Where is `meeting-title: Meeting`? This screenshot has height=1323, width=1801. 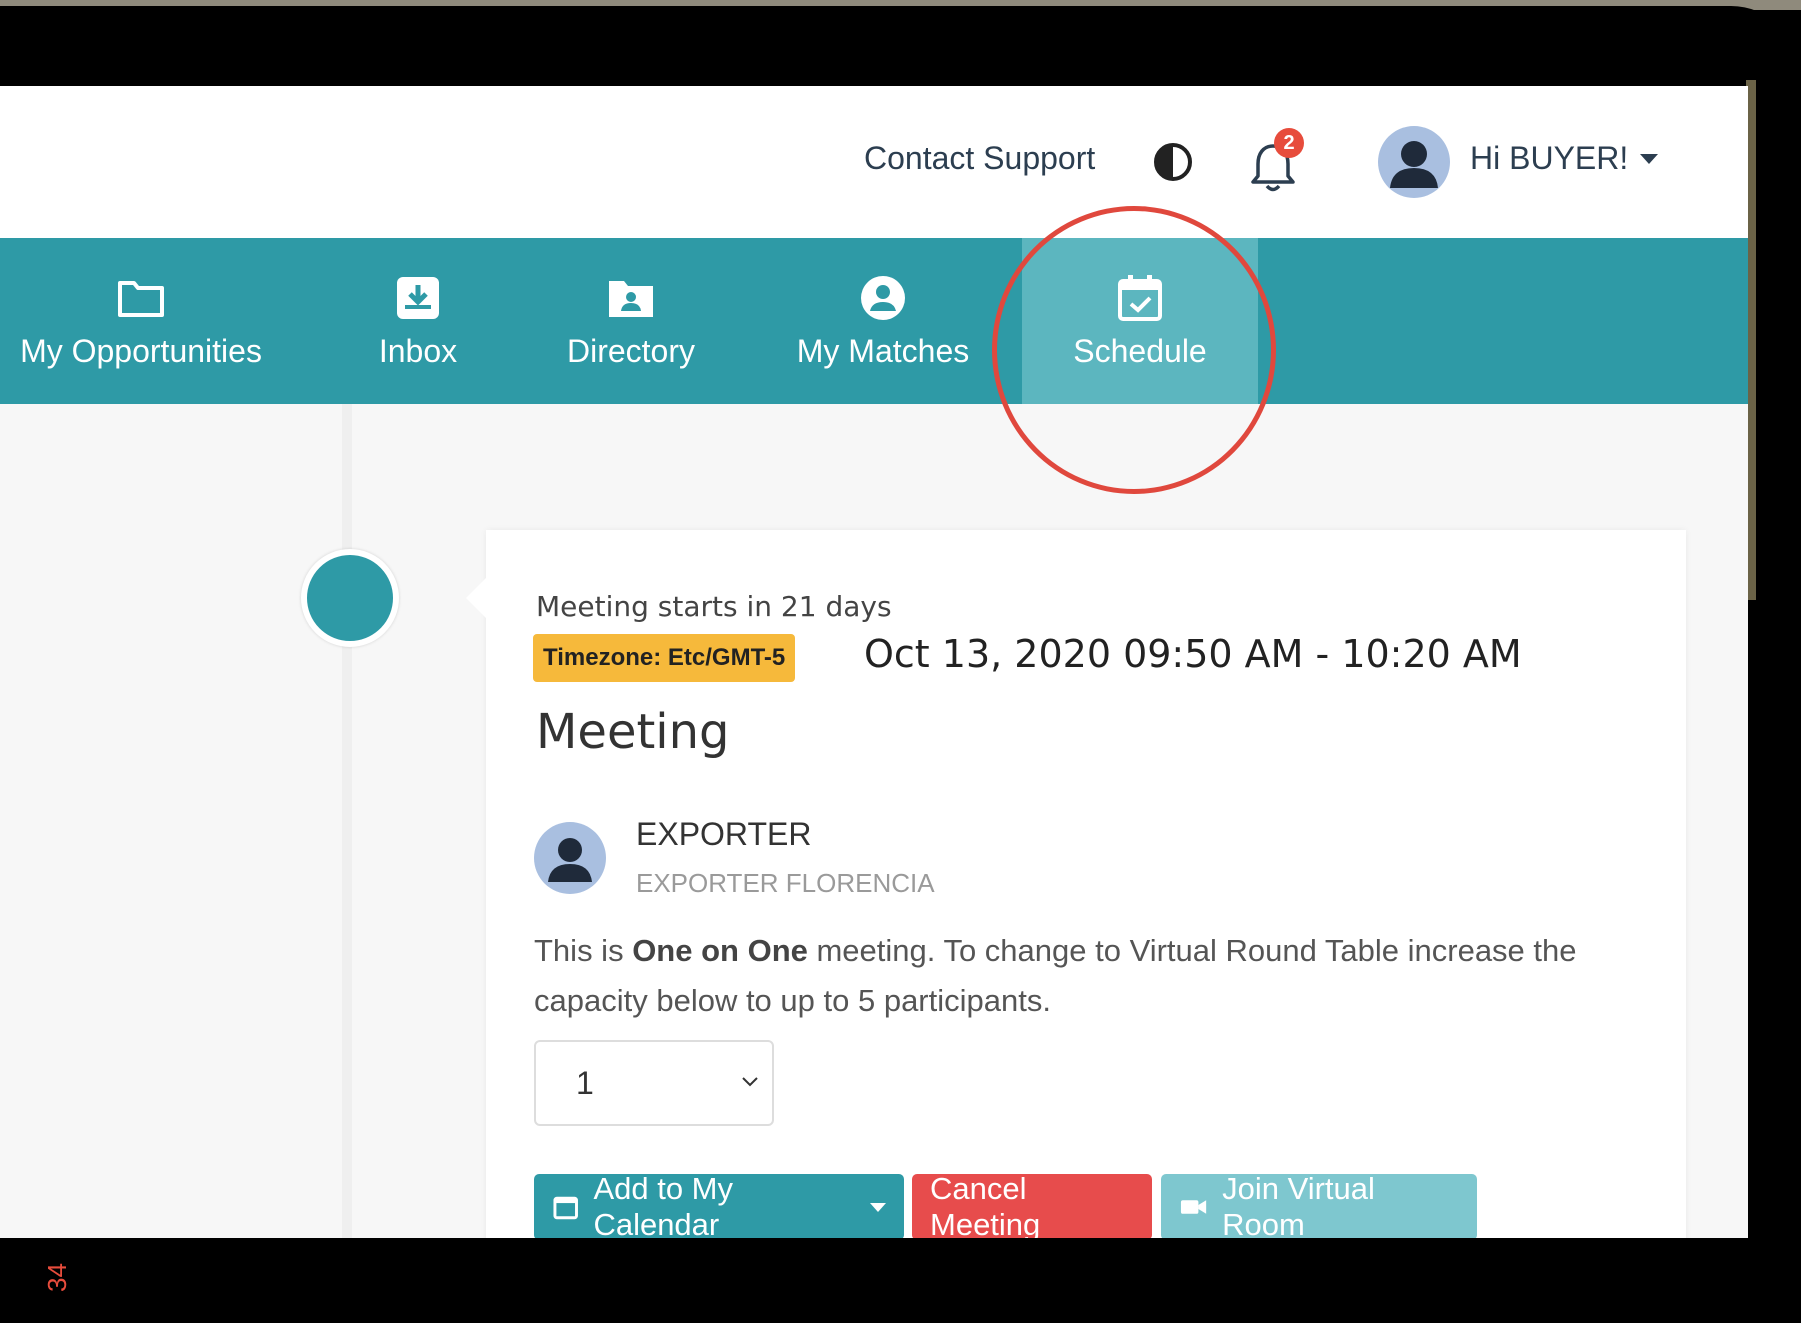
meeting-title: Meeting is located at coordinates (633, 732).